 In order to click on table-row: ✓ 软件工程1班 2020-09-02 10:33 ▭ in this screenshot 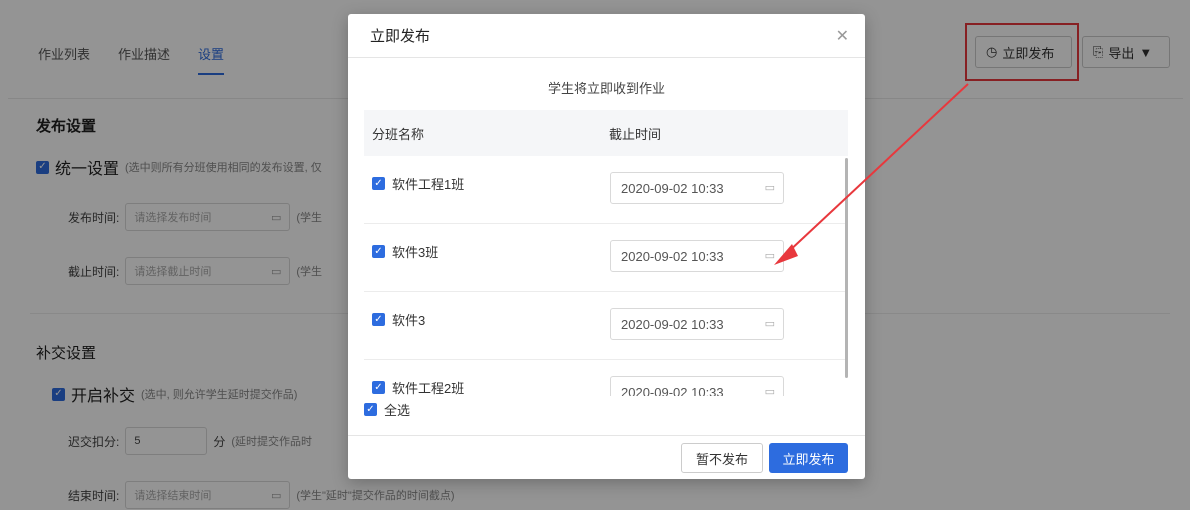, I will do `click(606, 190)`.